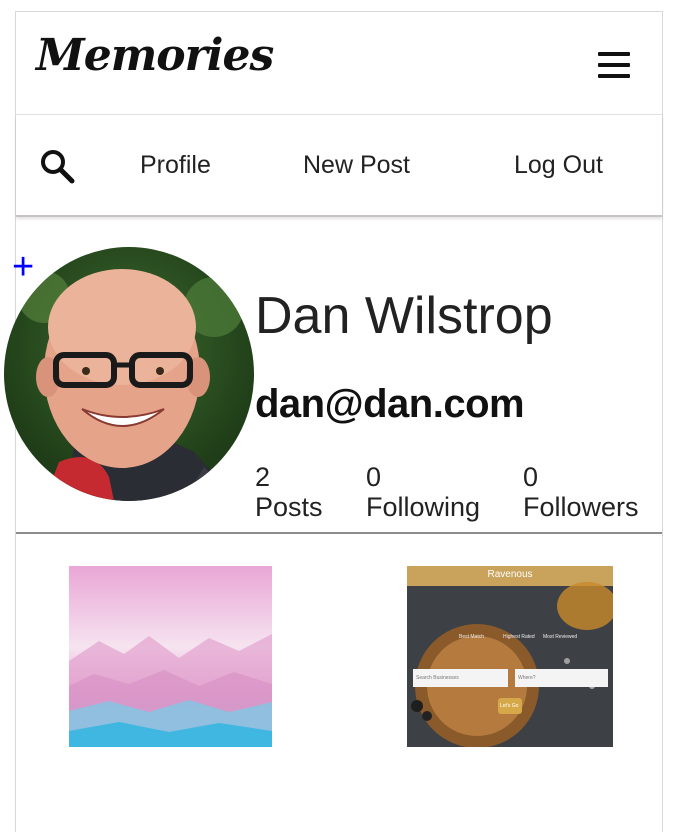 This screenshot has height=832, width=676. What do you see at coordinates (175, 165) in the screenshot?
I see `nav-link-profile: Profile` at bounding box center [175, 165].